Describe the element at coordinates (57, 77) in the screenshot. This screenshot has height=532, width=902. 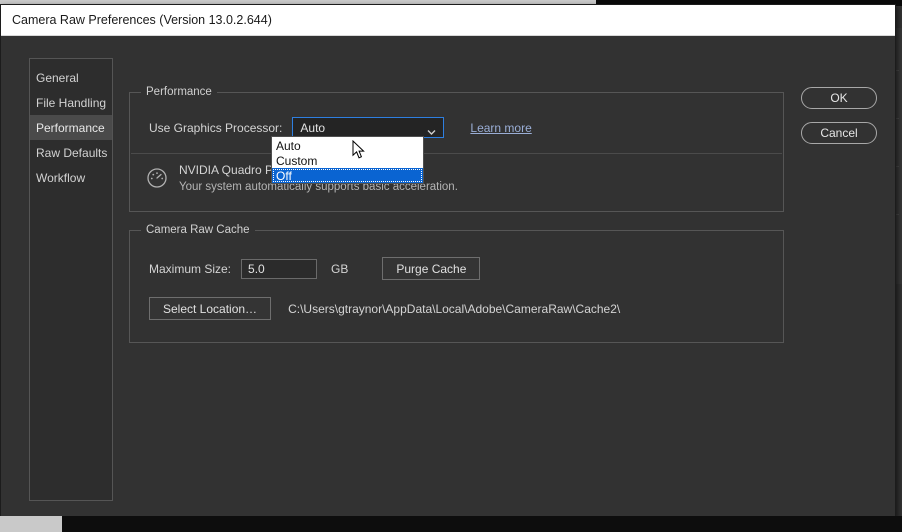
I see `sidebar-item-label: General` at that location.